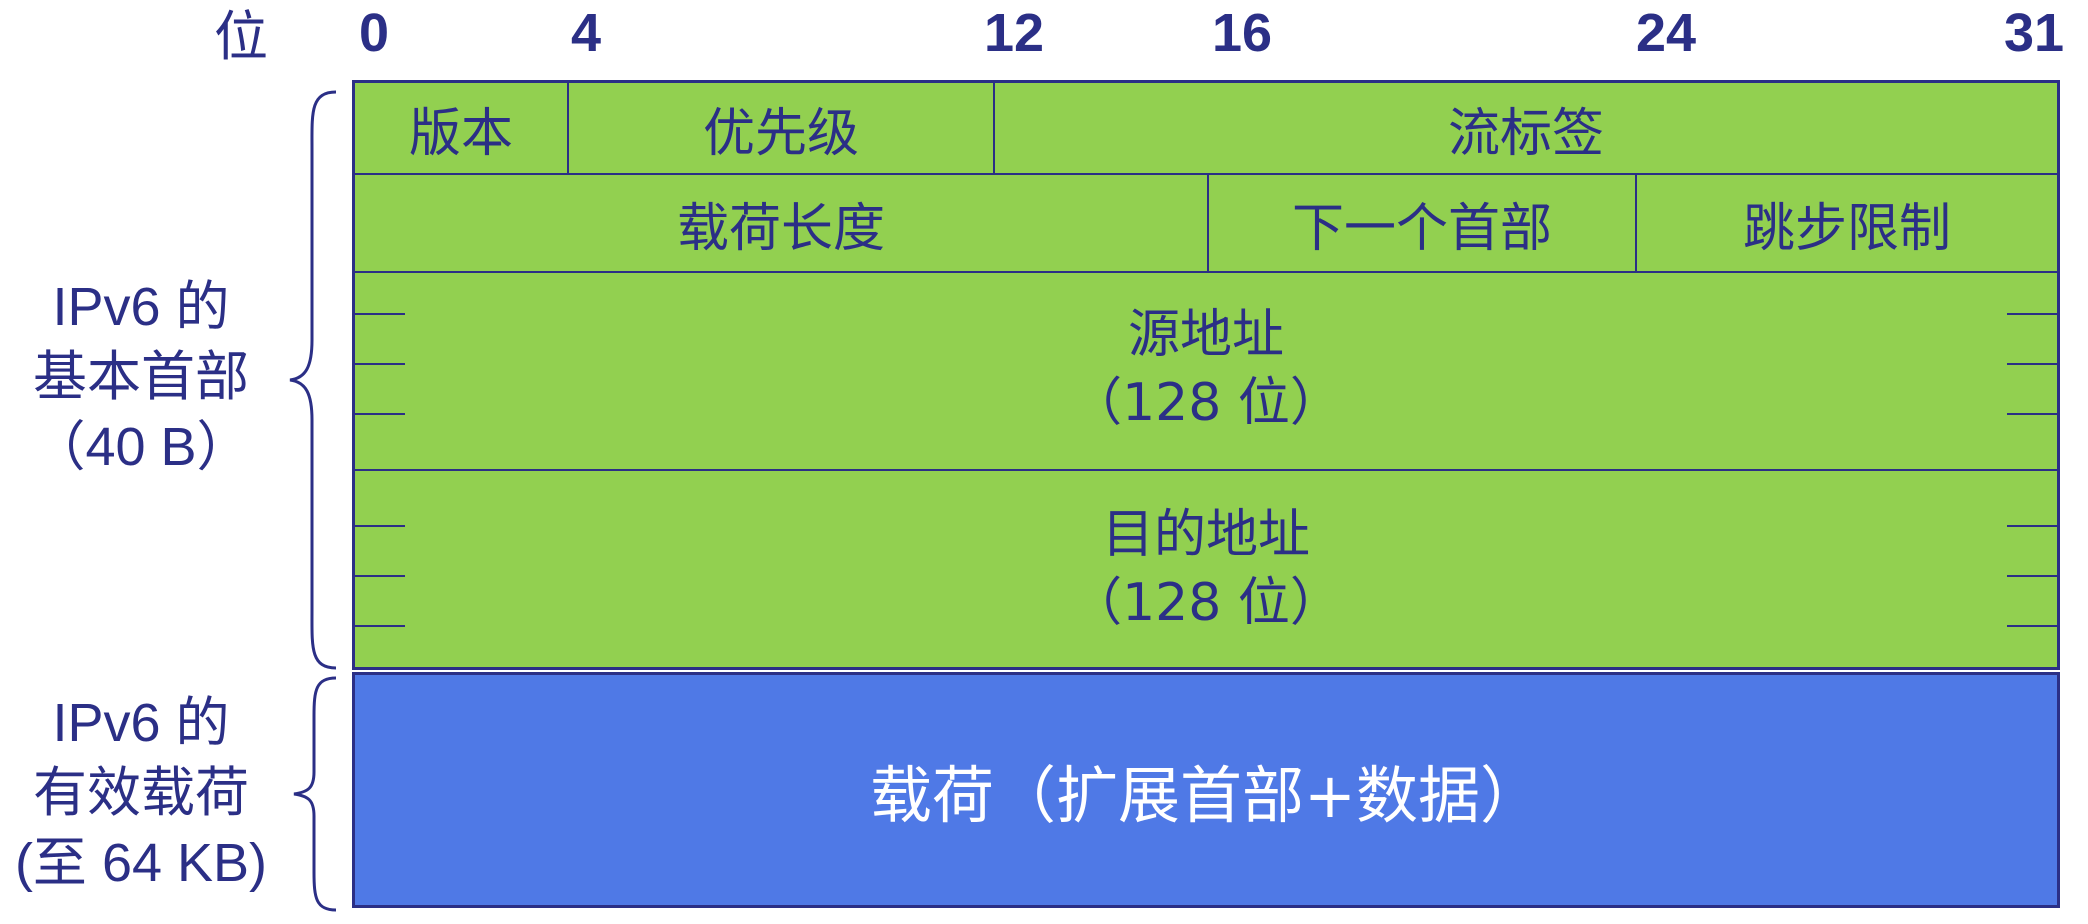 This screenshot has width=2088, height=924. Describe the element at coordinates (1206, 795) in the screenshot. I see `payload-label: 载荷（扩展首部+数据）` at that location.